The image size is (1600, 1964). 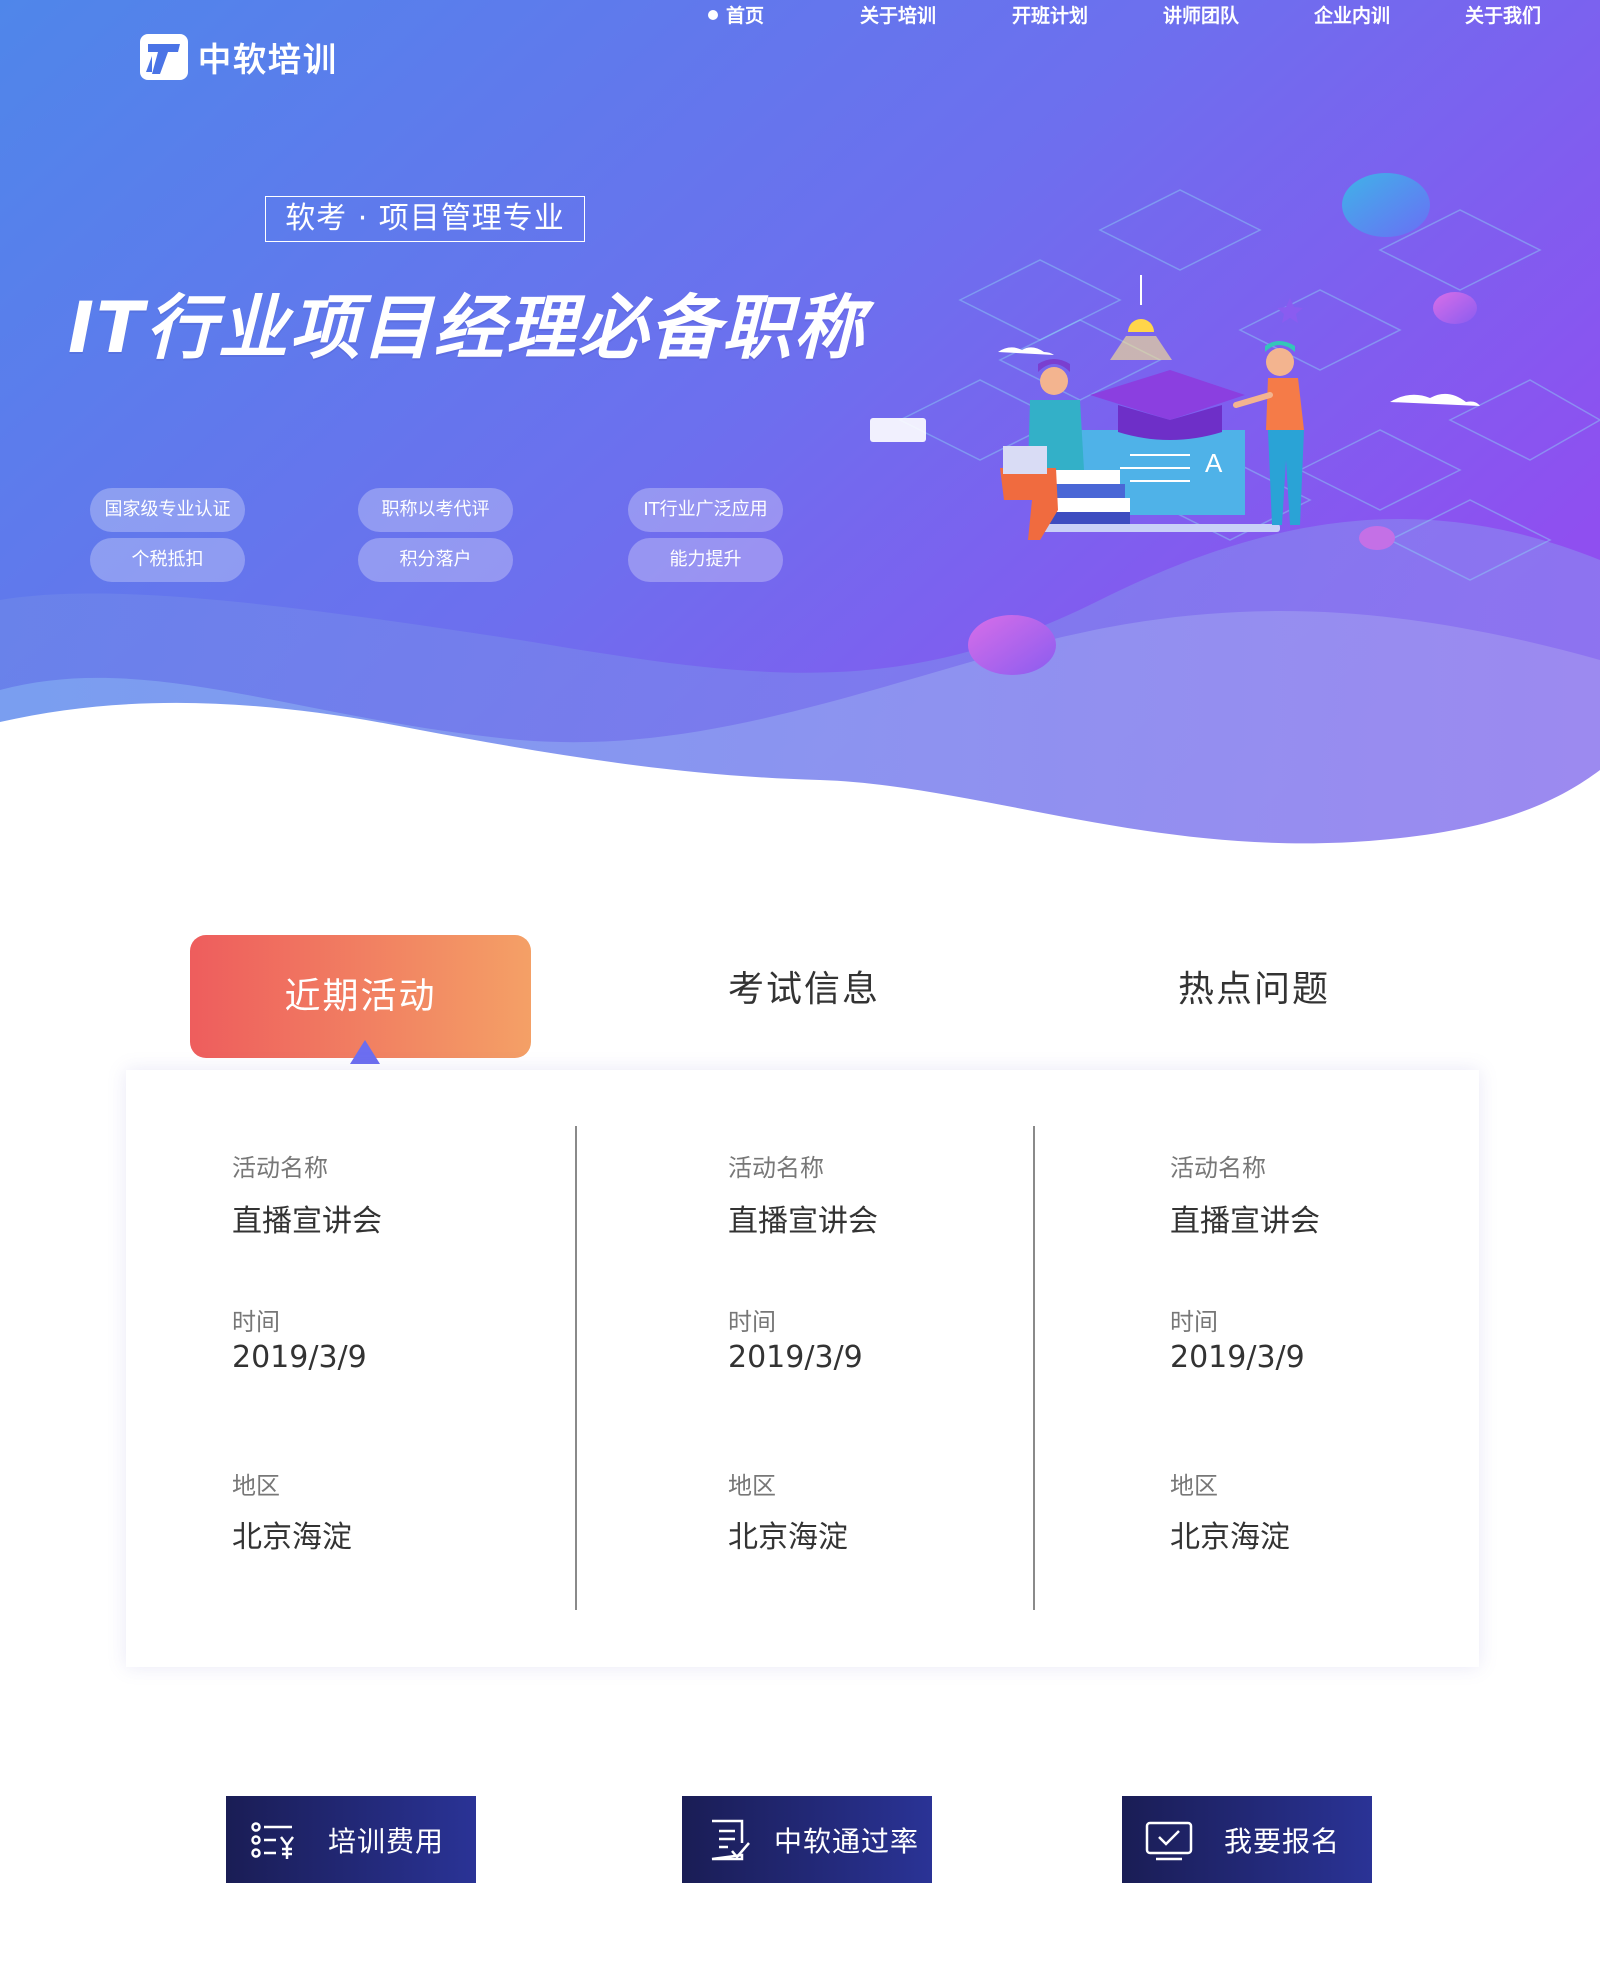 What do you see at coordinates (729, 1840) in the screenshot?
I see `document-check-icon` at bounding box center [729, 1840].